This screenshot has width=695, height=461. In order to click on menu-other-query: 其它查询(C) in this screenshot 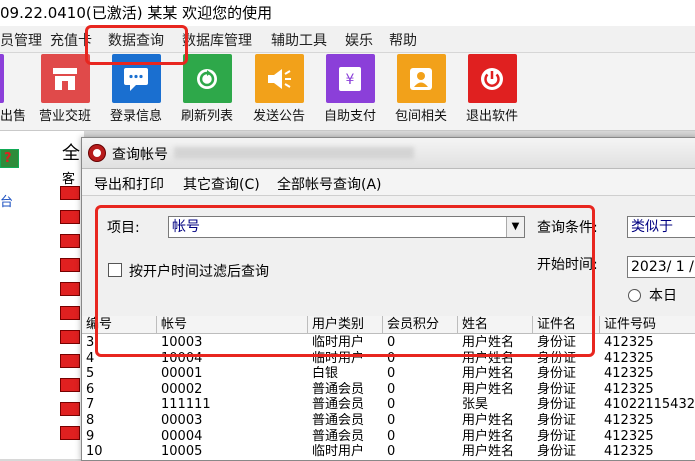, I will do `click(221, 184)`.